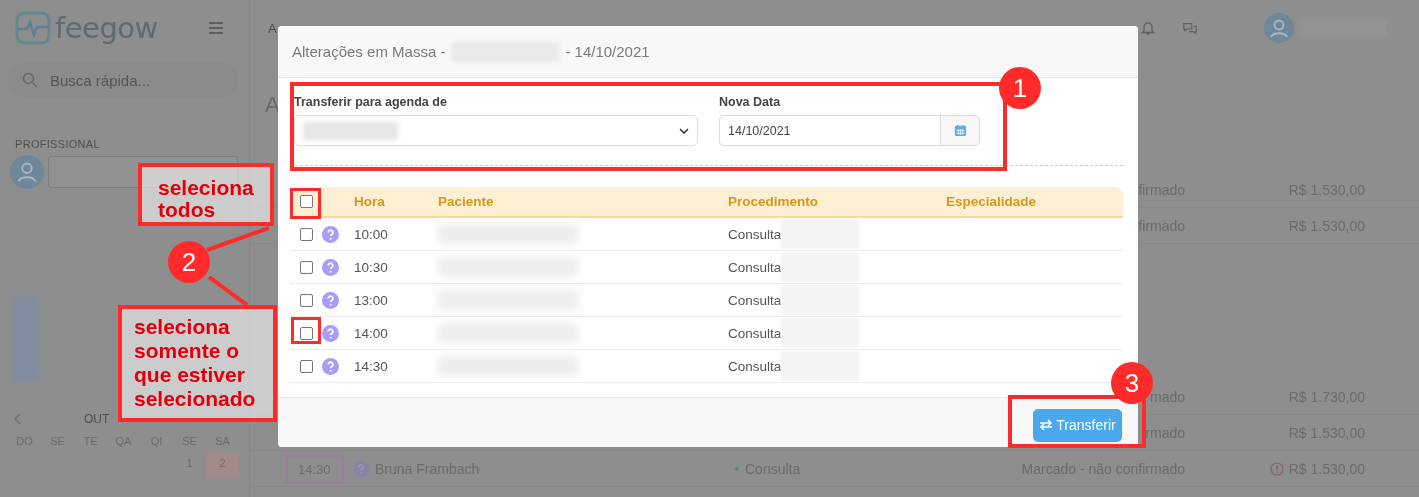 Image resolution: width=1419 pixels, height=497 pixels. Describe the element at coordinates (773, 201) in the screenshot. I see `column-header: Procedimento` at that location.